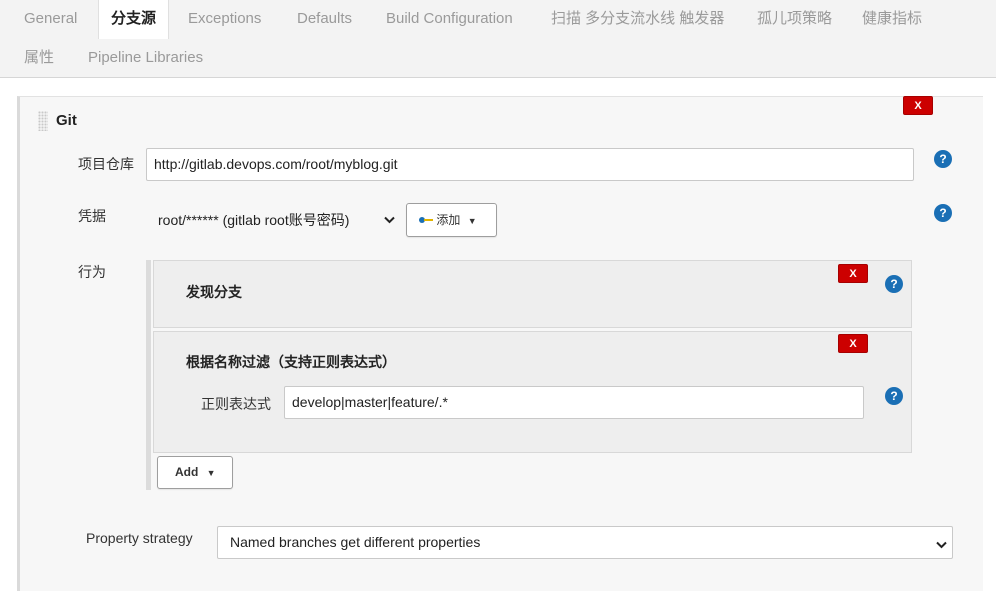  What do you see at coordinates (187, 472) in the screenshot?
I see `add-behavior-label: Add` at bounding box center [187, 472].